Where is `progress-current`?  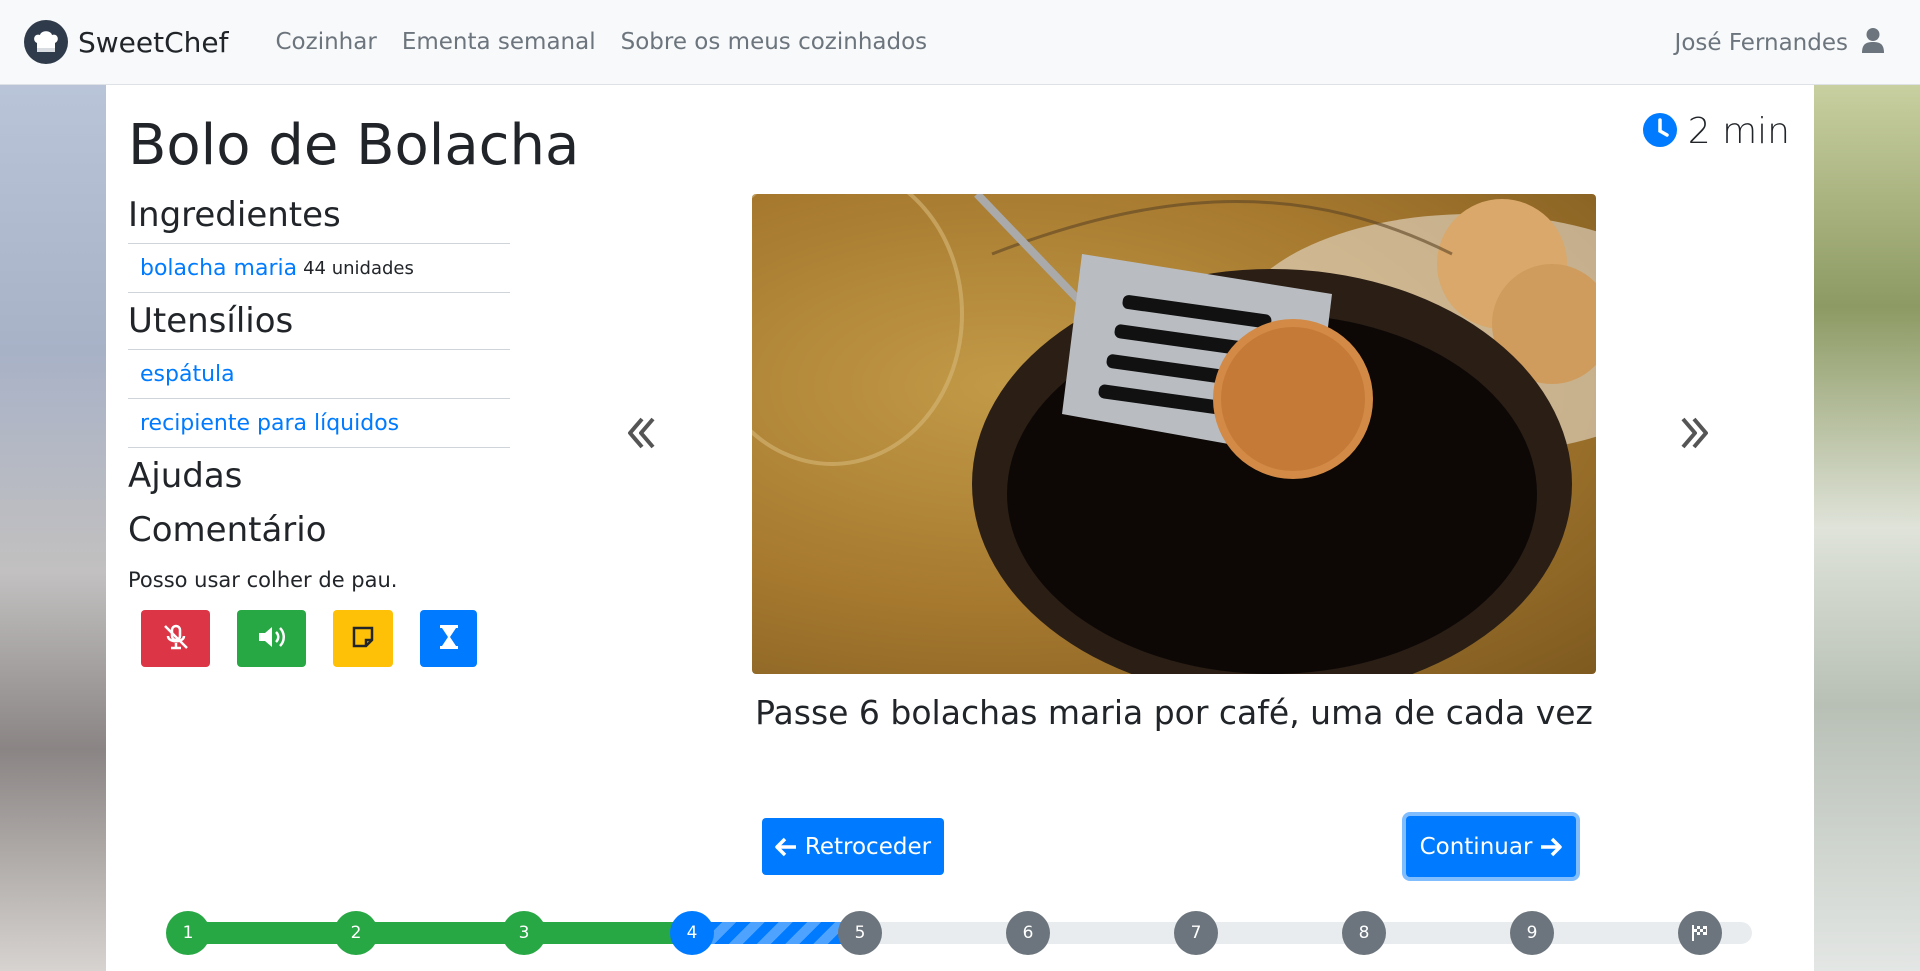
progress-current is located at coordinates (778, 933).